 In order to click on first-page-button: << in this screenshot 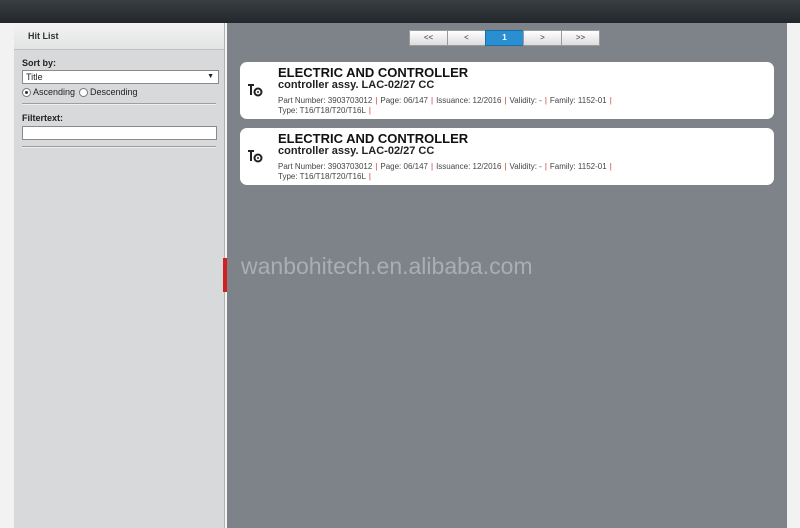, I will do `click(428, 38)`.